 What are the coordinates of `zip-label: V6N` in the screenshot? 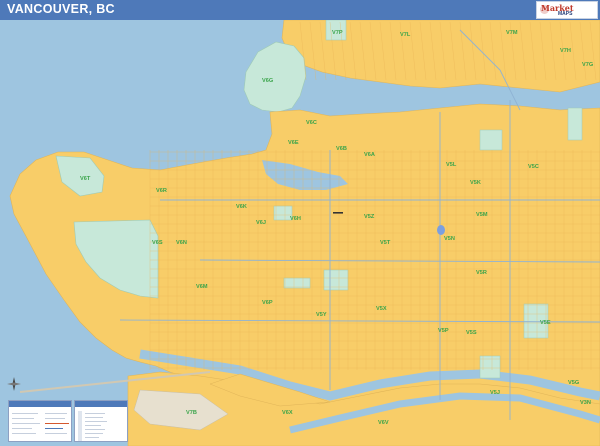 It's located at (181, 243).